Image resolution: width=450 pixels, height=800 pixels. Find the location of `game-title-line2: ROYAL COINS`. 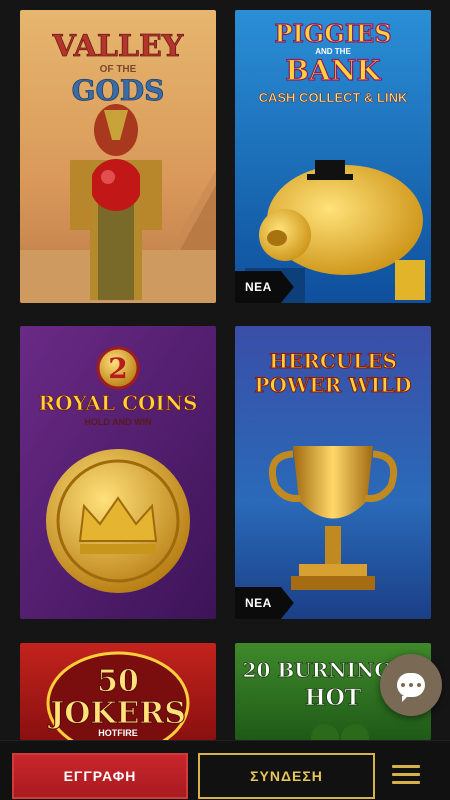

game-title-line2: ROYAL COINS is located at coordinates (117, 403).